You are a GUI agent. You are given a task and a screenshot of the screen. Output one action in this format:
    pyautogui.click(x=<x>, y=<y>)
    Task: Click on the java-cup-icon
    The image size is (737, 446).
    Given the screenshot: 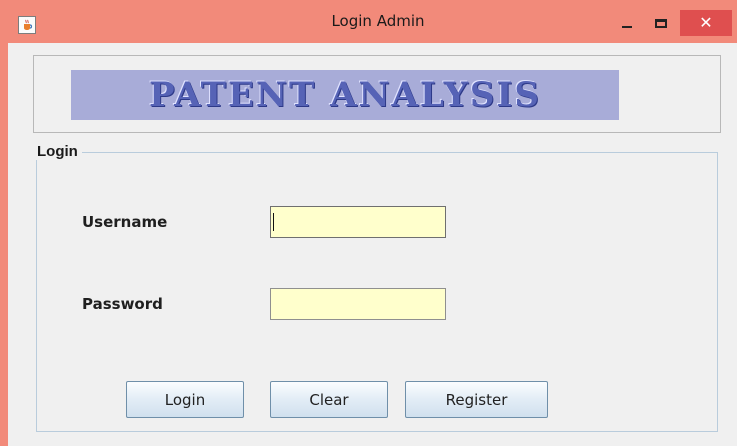 What is the action you would take?
    pyautogui.click(x=27, y=25)
    